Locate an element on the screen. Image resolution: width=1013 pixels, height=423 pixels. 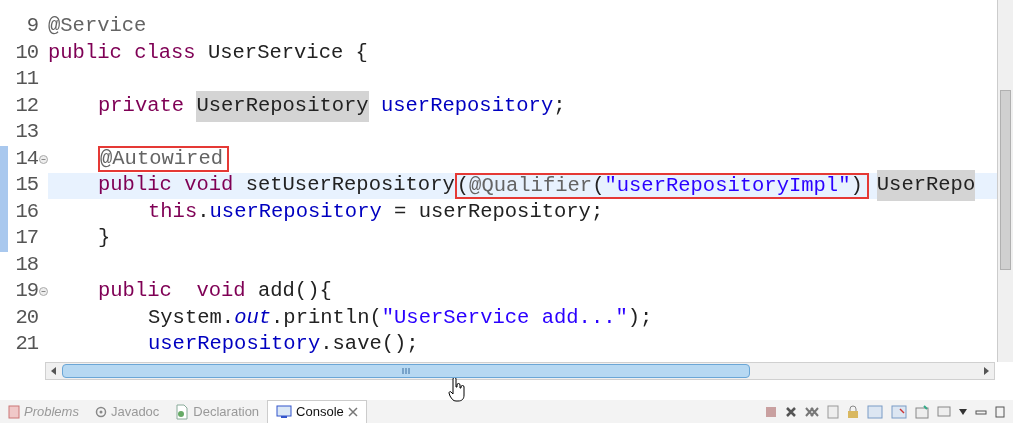
panel-tab: Problems is located at coordinates (43, 411).